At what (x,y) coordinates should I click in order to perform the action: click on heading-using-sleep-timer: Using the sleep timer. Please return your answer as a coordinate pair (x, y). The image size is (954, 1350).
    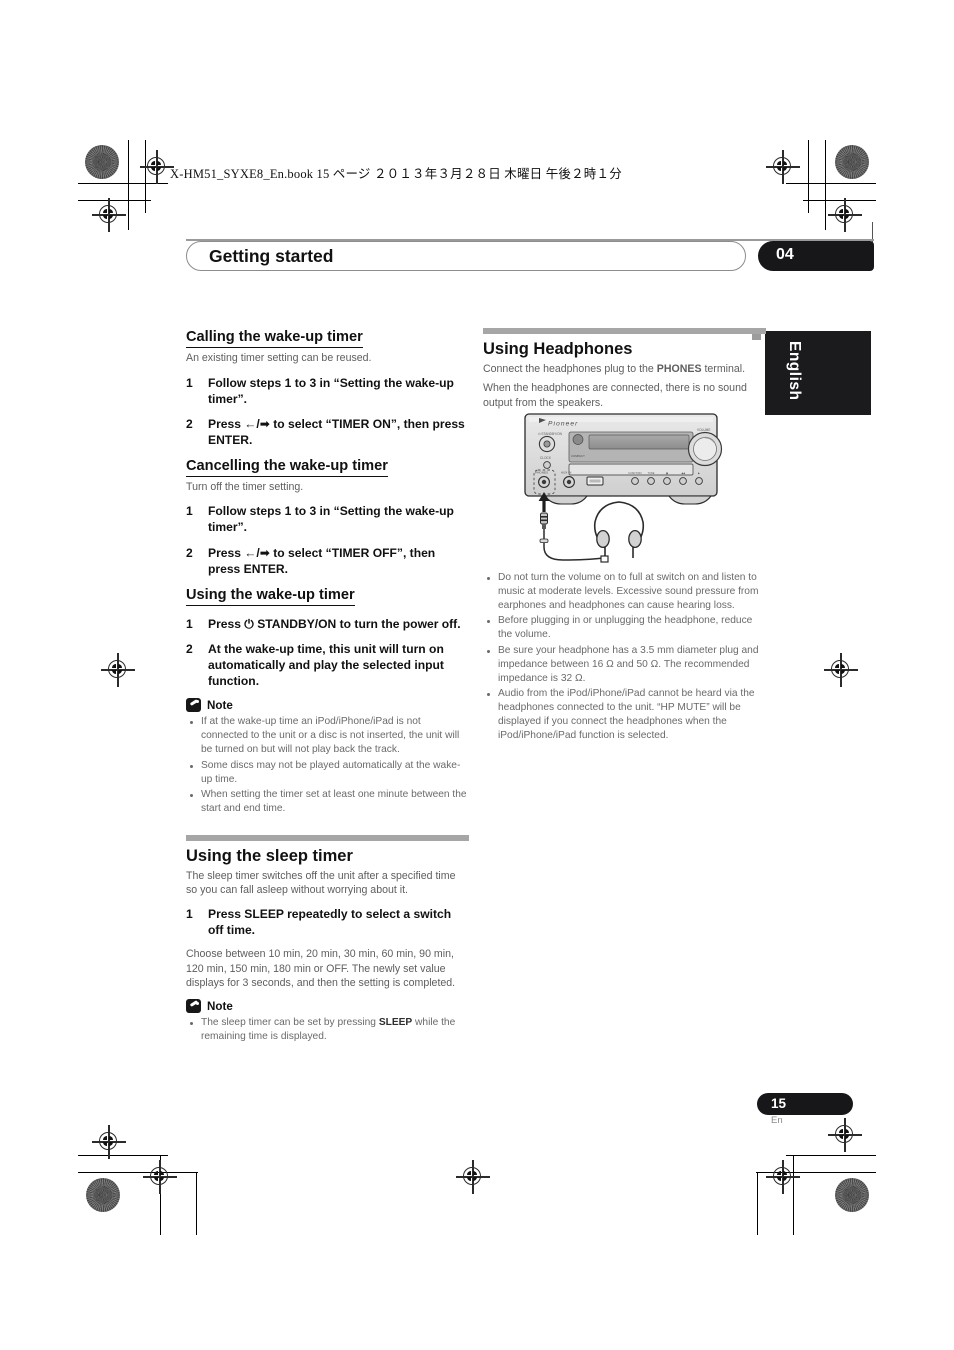
    Looking at the image, I should click on (269, 855).